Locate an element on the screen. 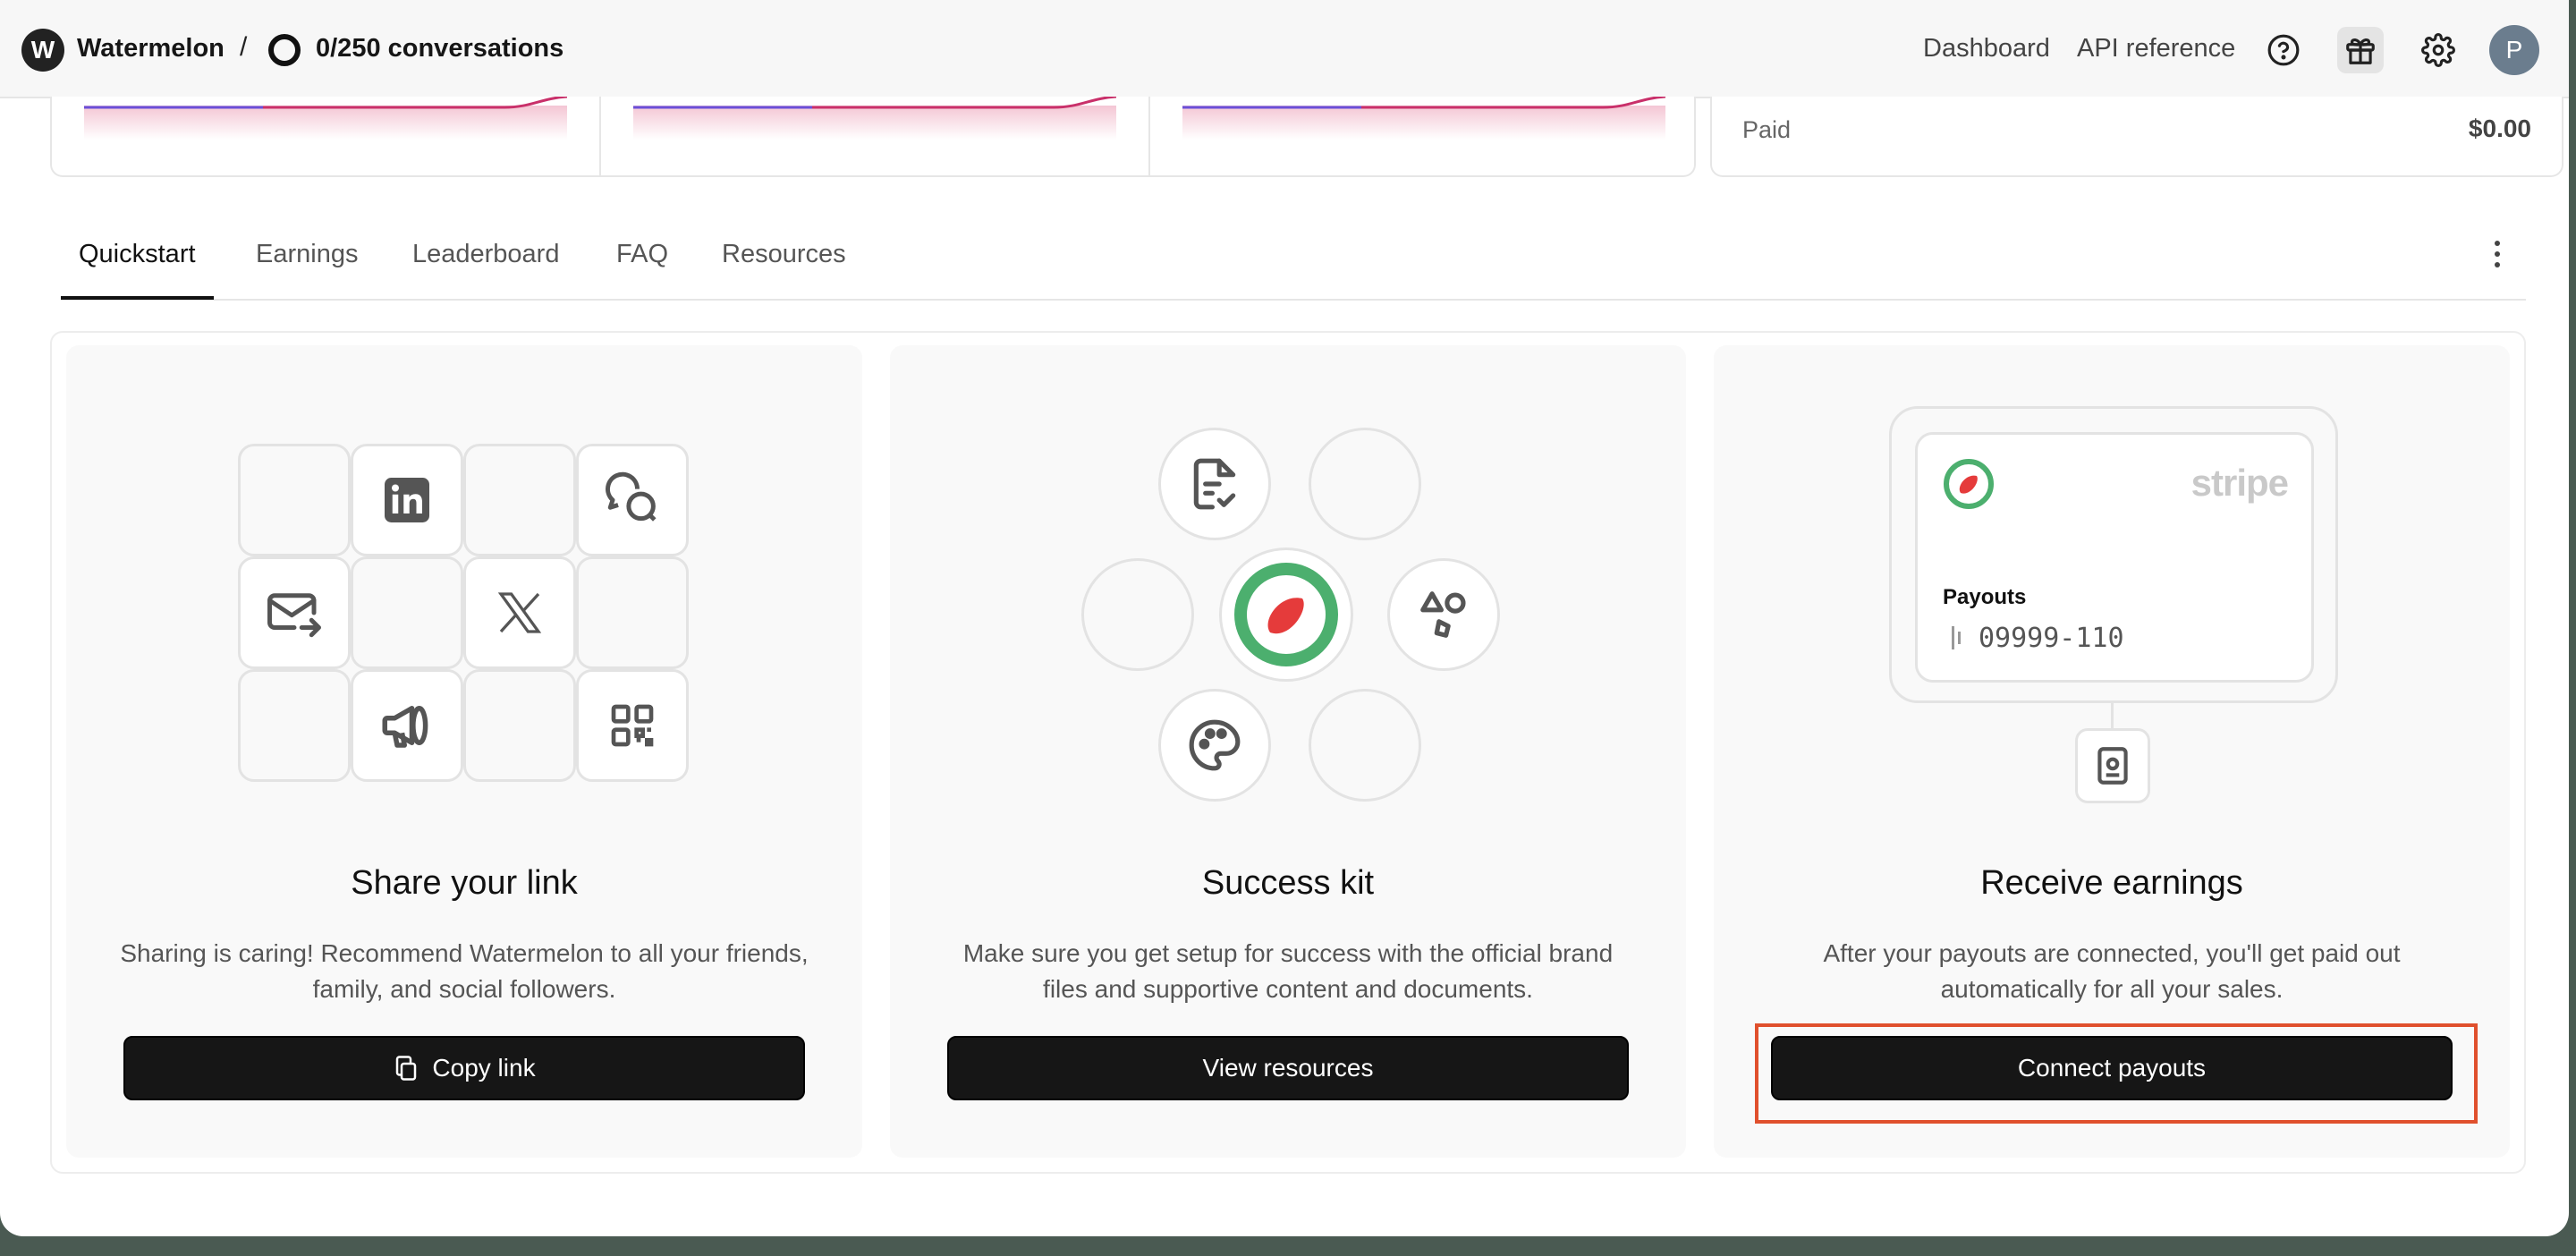 The height and width of the screenshot is (1256, 2576). kit-circle-palette is located at coordinates (1214, 745).